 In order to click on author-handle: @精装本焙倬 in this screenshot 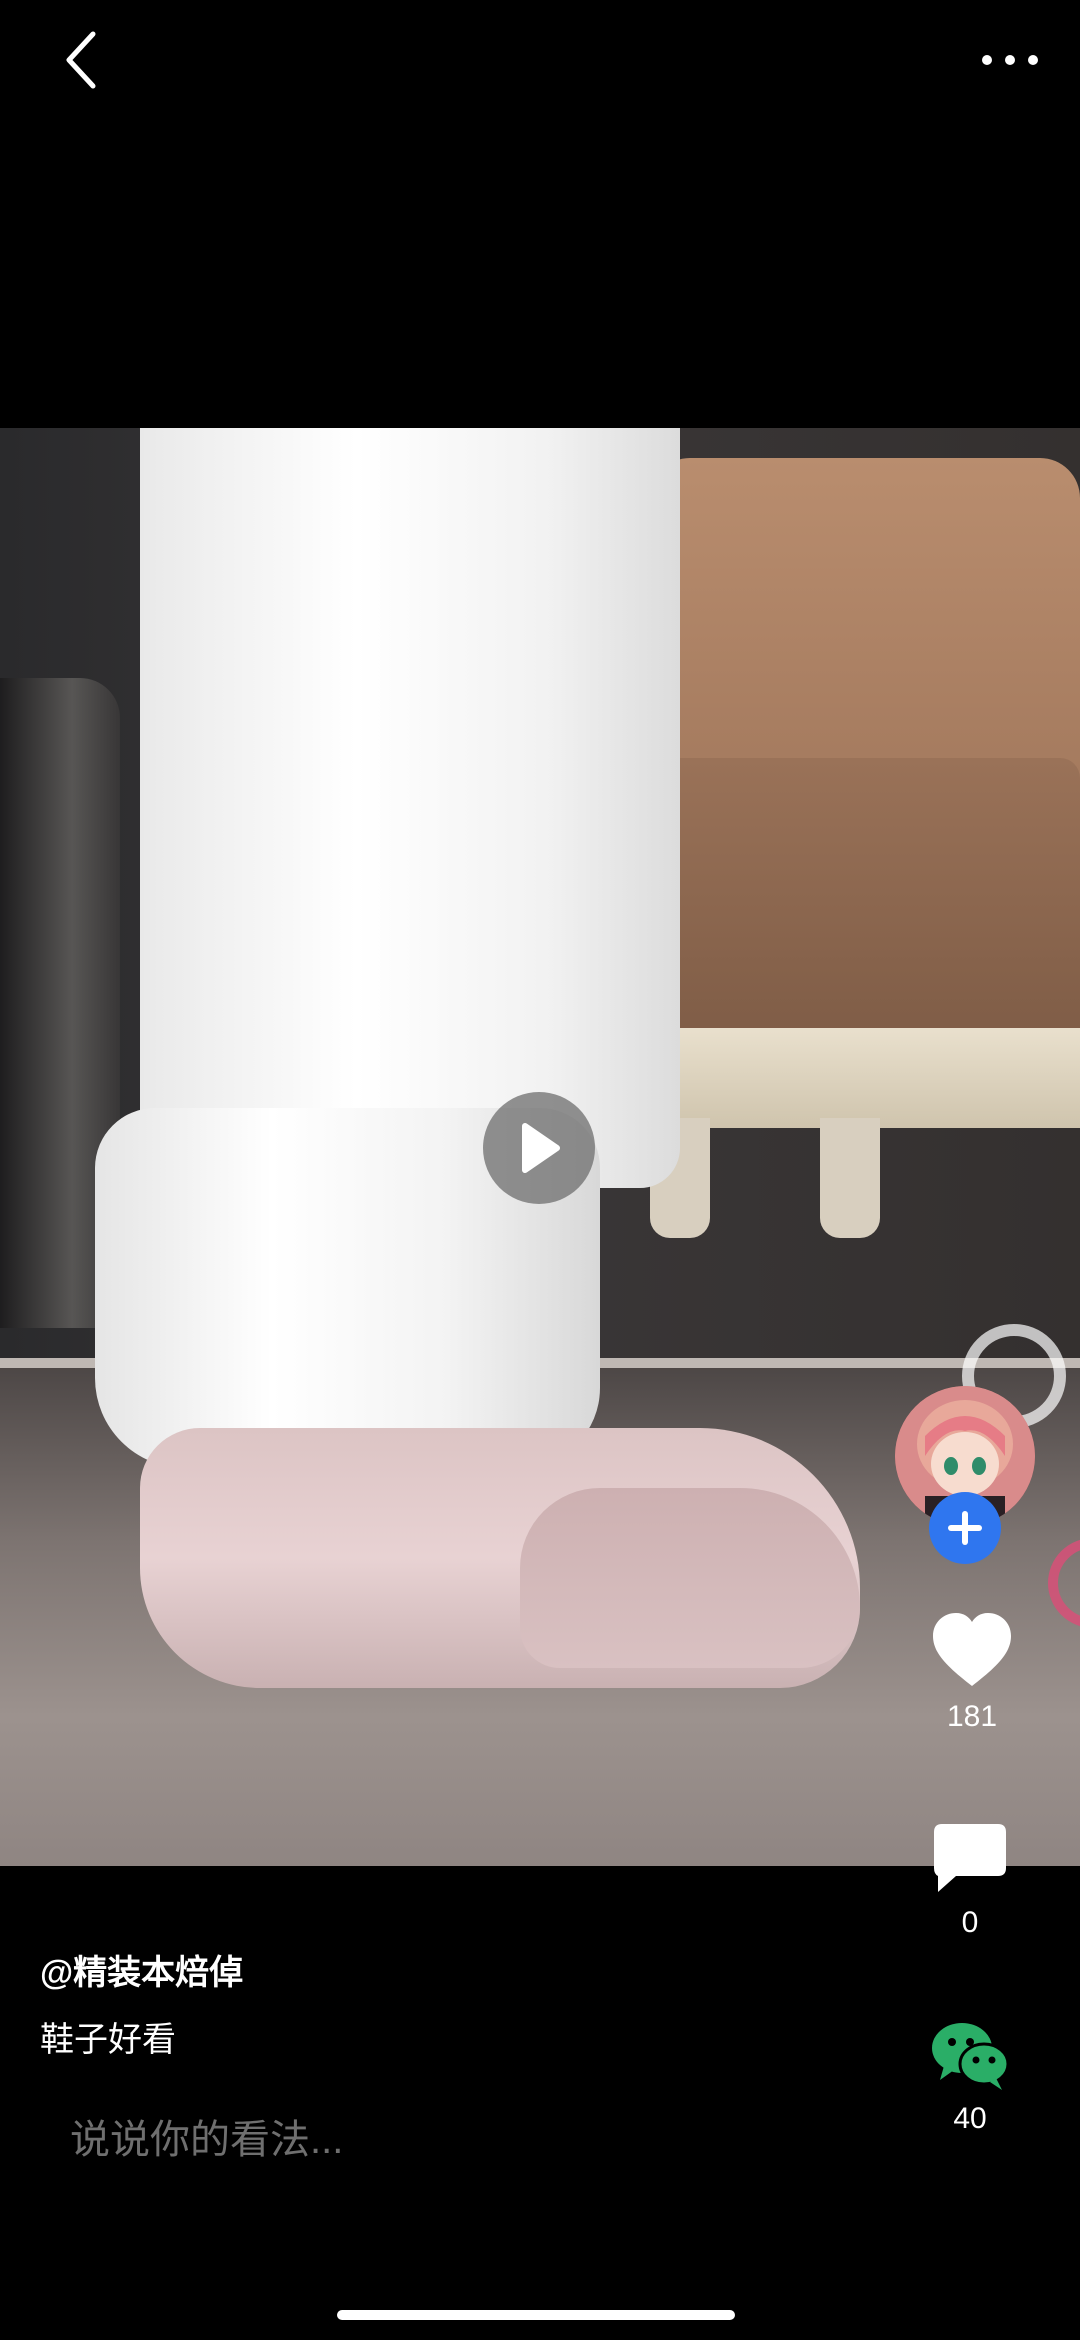, I will do `click(141, 1969)`.